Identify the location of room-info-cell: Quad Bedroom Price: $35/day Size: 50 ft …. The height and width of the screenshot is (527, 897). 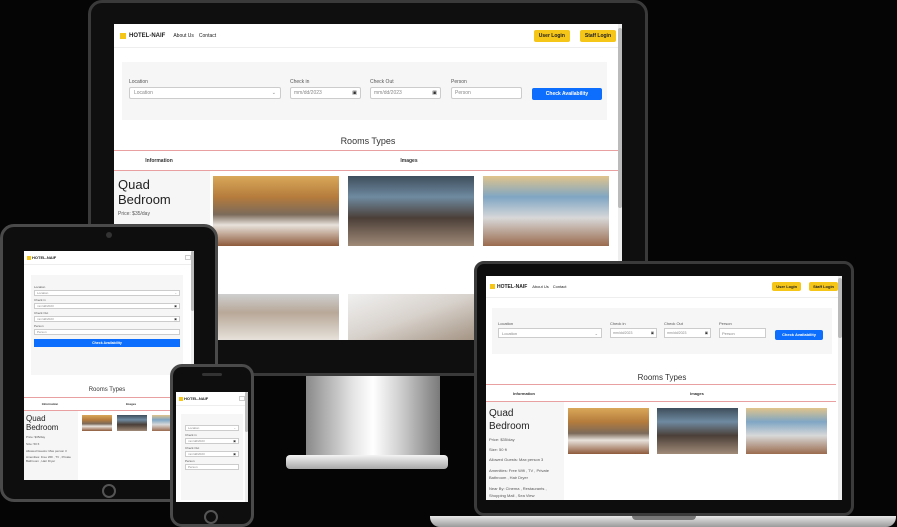
(51, 445).